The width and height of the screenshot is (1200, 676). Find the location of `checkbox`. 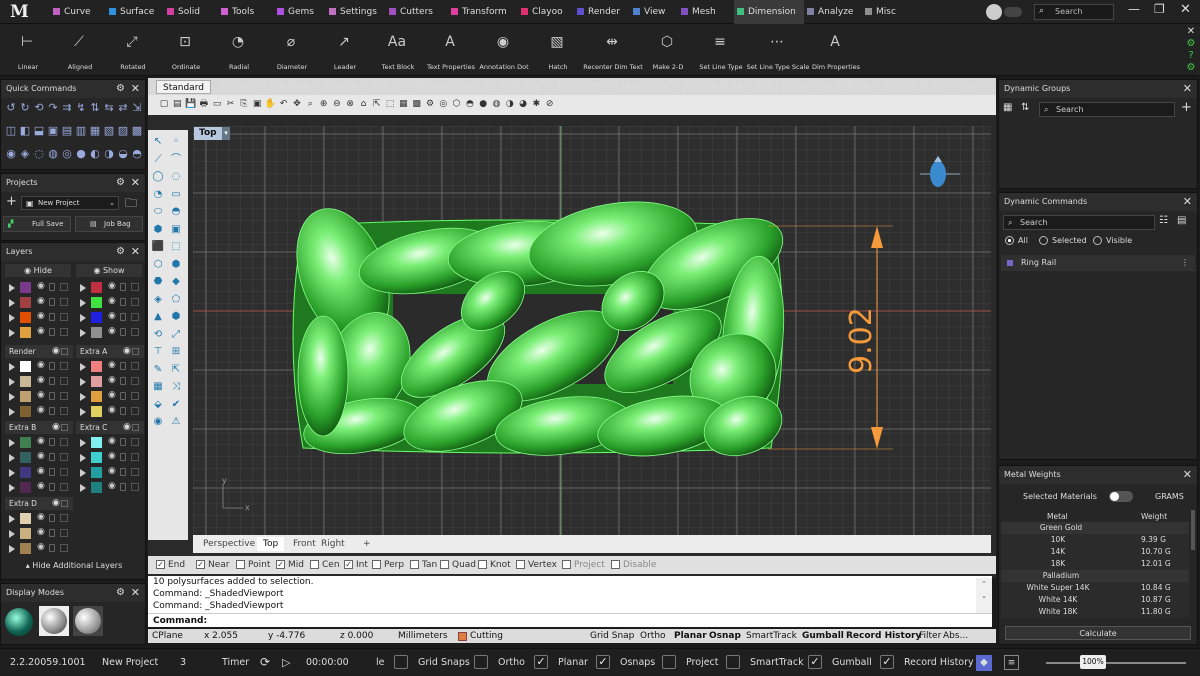

checkbox is located at coordinates (615, 564).